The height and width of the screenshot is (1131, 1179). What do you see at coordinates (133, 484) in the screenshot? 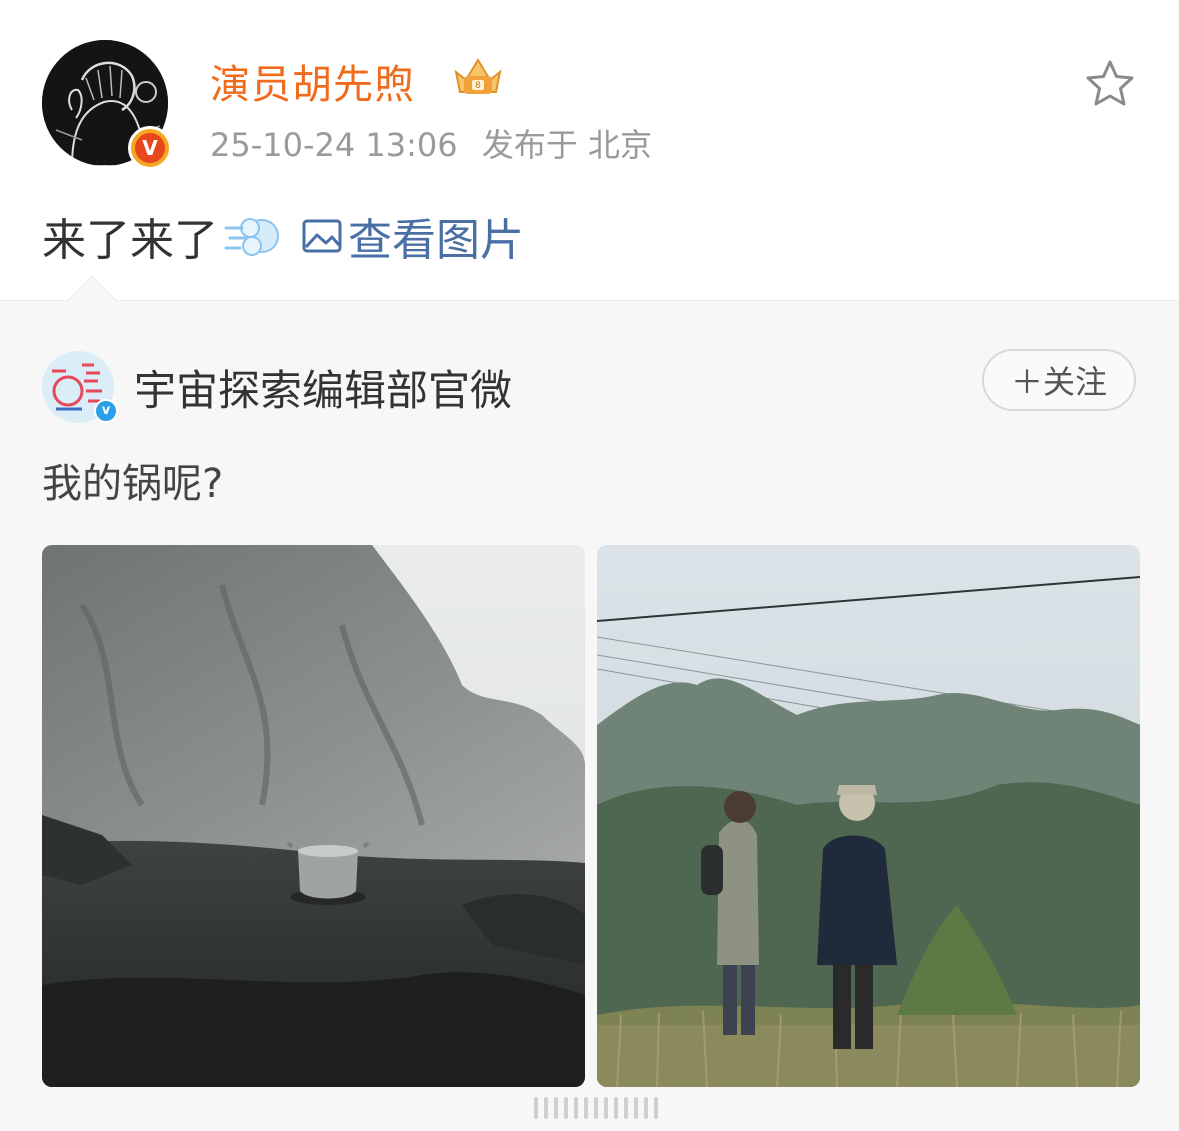
I see `repost-text: 我的锅呢?` at bounding box center [133, 484].